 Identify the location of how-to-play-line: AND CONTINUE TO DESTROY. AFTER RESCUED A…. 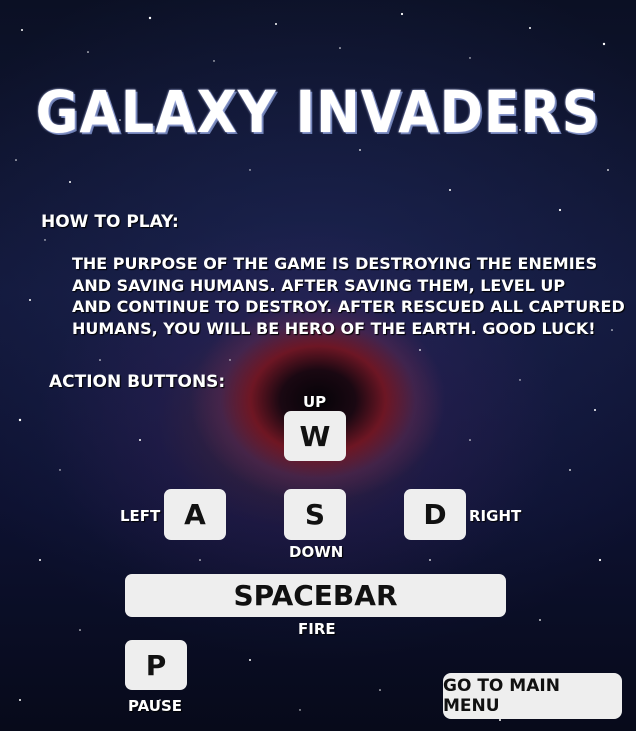
(348, 306).